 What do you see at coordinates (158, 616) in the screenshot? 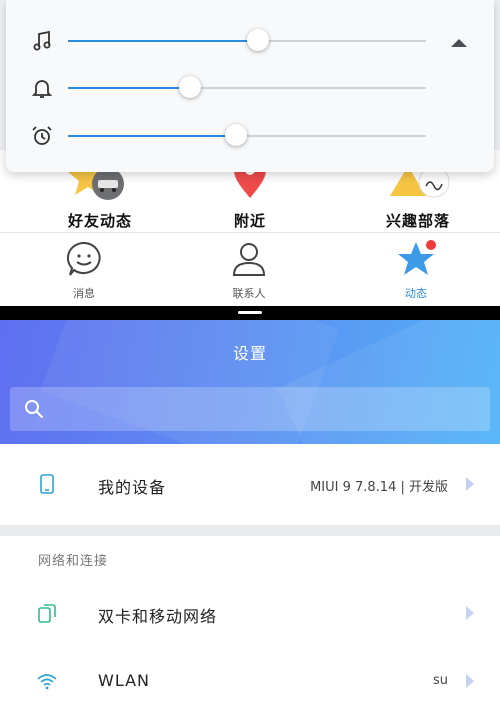
I see `dual-sim-label: 双卡和移动网络` at bounding box center [158, 616].